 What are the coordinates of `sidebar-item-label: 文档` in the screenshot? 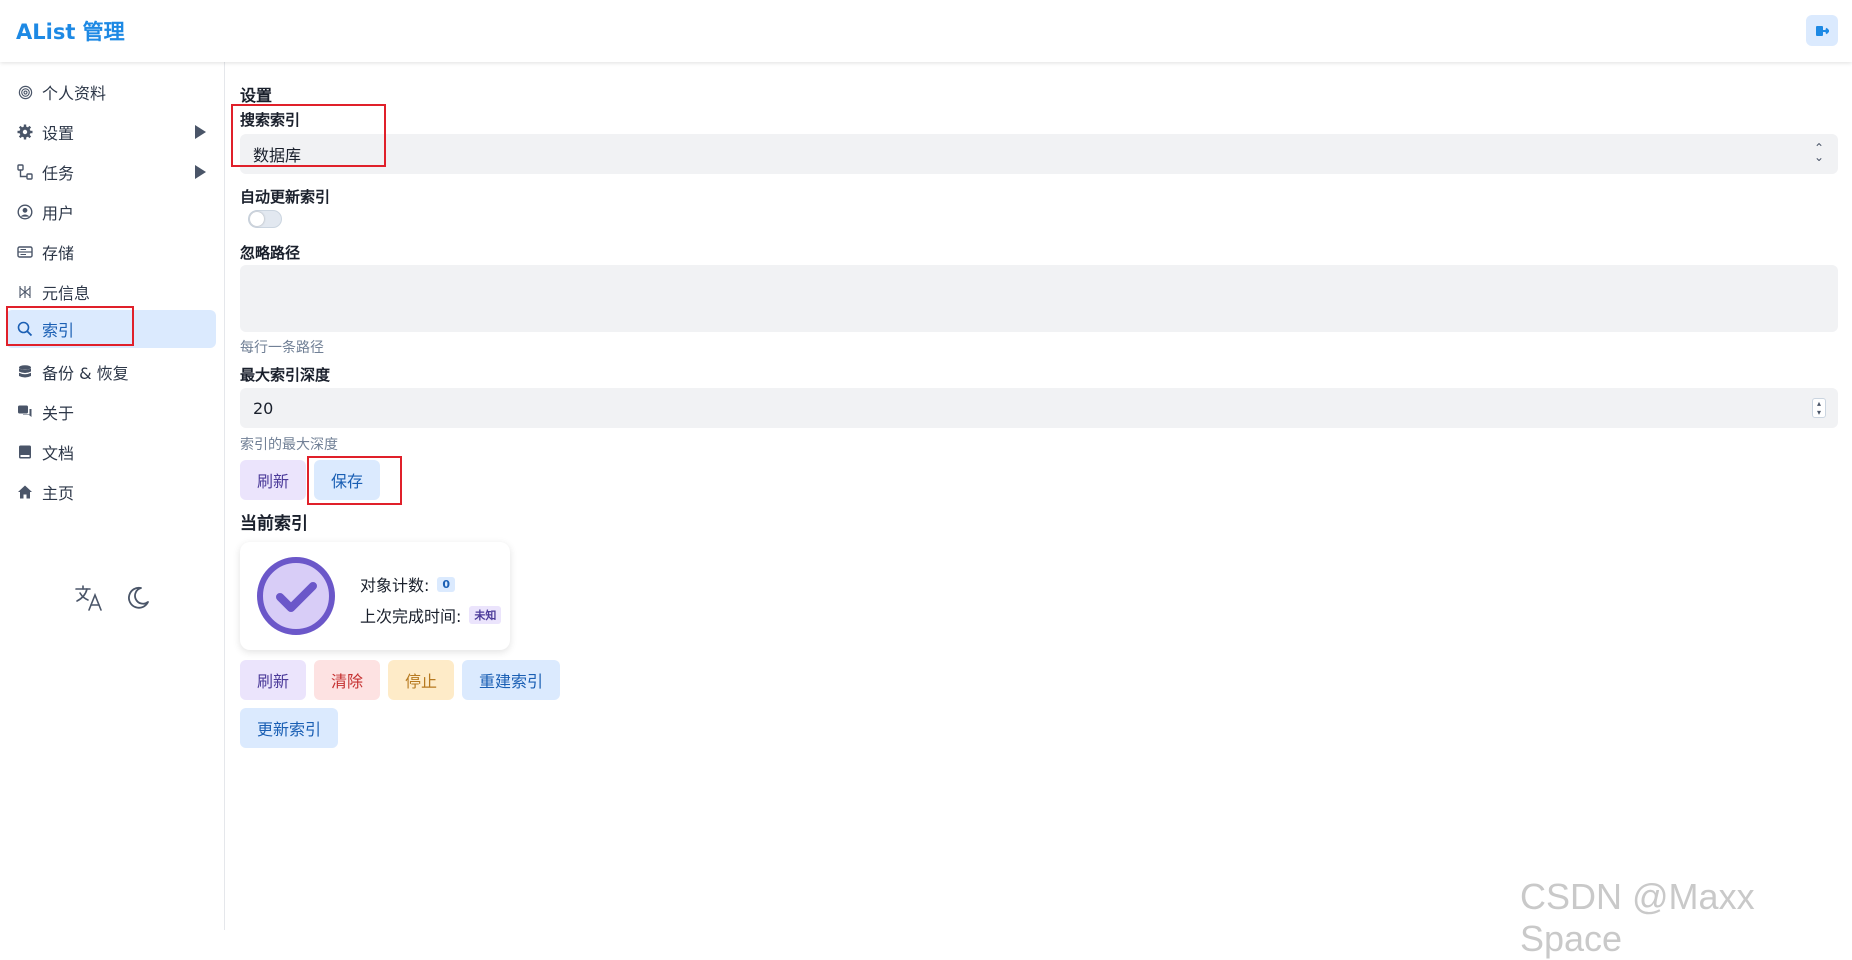 It's located at (58, 453).